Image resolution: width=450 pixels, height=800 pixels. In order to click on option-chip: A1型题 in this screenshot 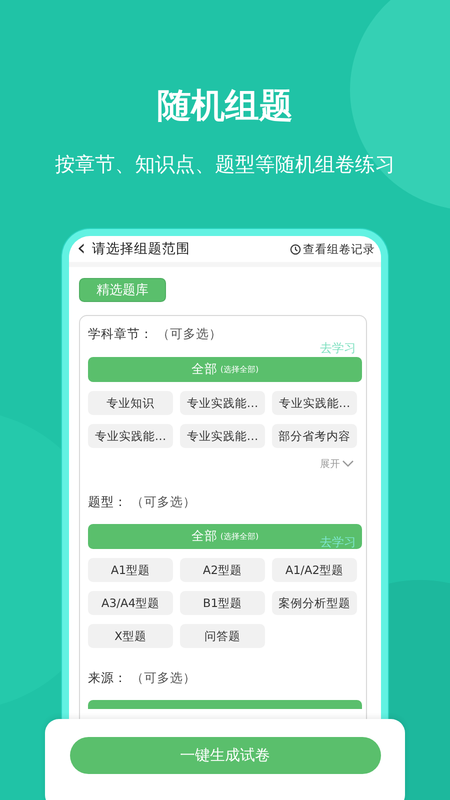, I will do `click(130, 570)`.